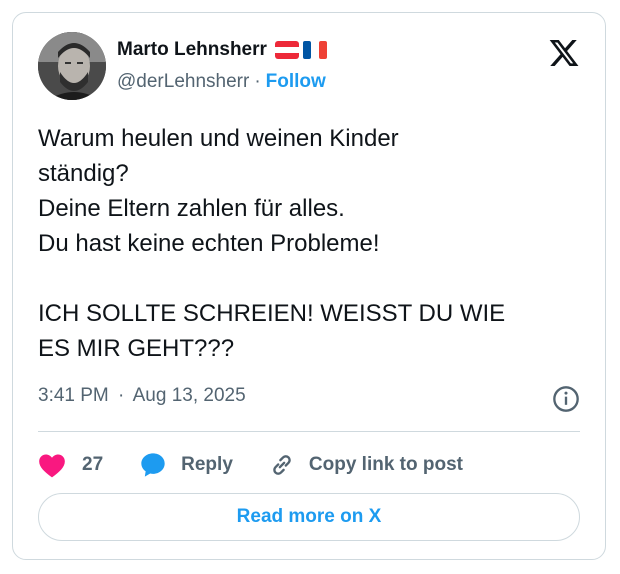  I want to click on follow-button: Follow, so click(296, 82).